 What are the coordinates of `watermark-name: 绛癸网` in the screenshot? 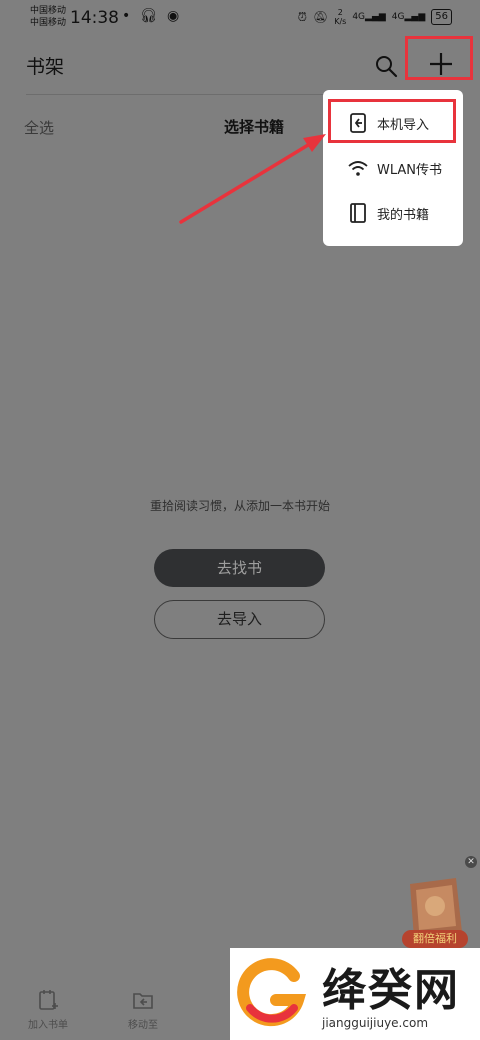 It's located at (391, 990).